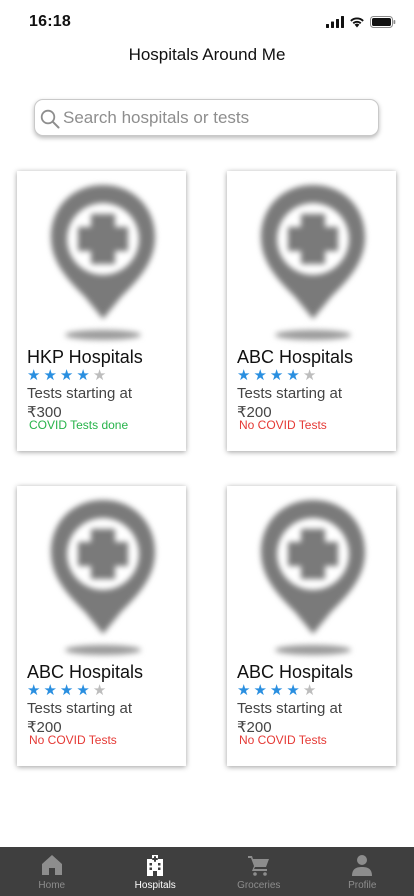 Image resolution: width=414 pixels, height=896 pixels. What do you see at coordinates (335, 22) in the screenshot?
I see `signal-icon` at bounding box center [335, 22].